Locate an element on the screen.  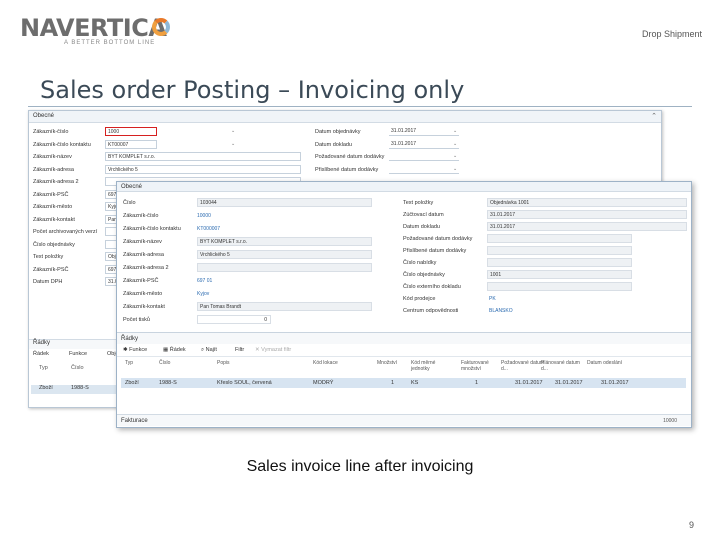
field-label: Číslo is located at coordinates (129, 203).